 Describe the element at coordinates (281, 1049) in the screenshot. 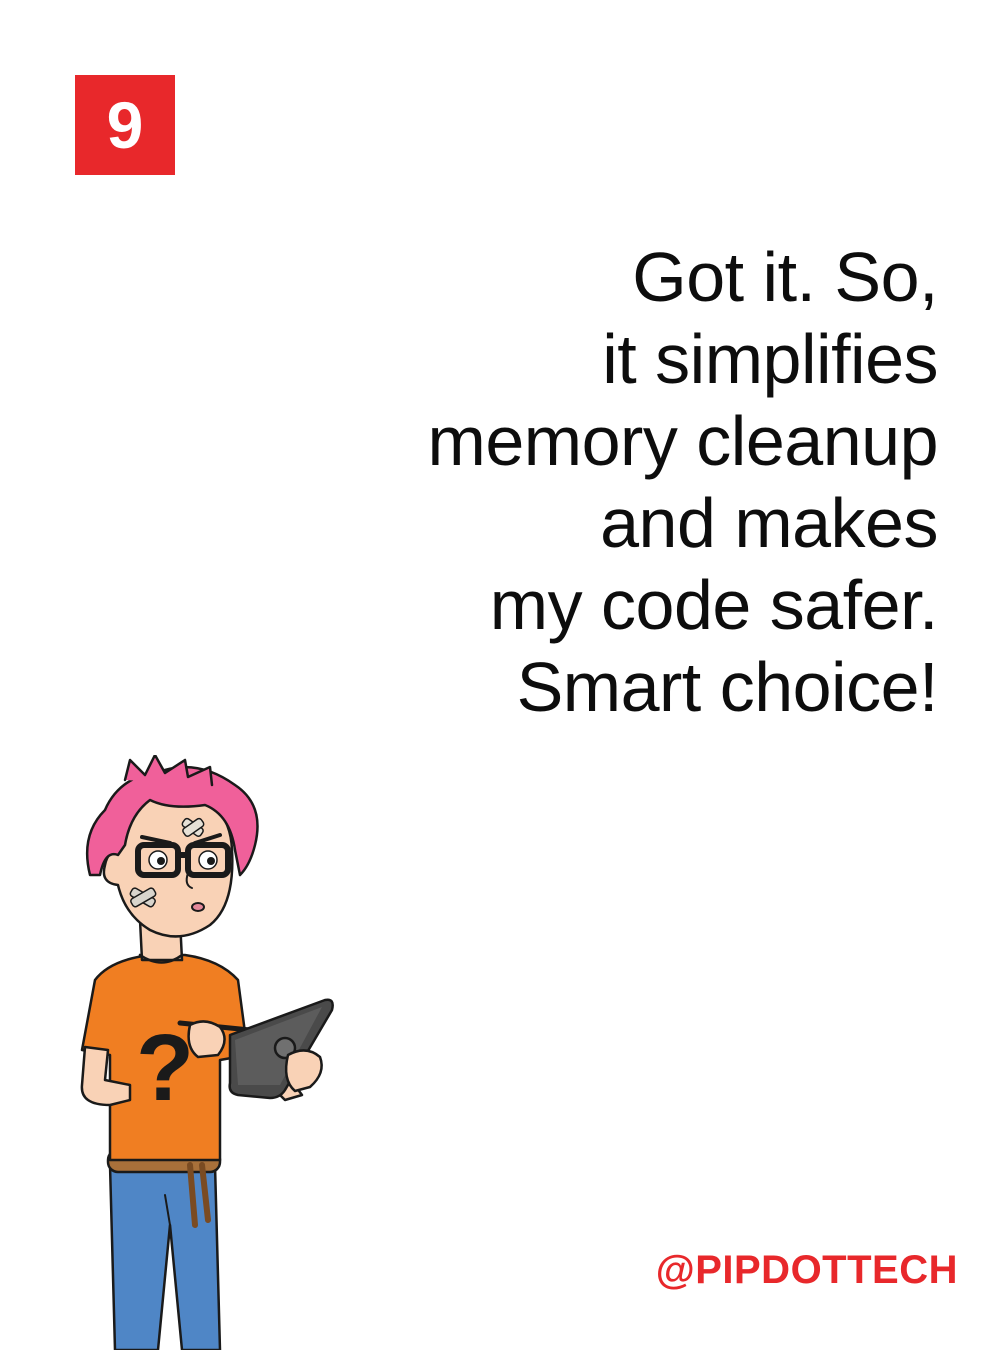

I see `tablet-device` at that location.